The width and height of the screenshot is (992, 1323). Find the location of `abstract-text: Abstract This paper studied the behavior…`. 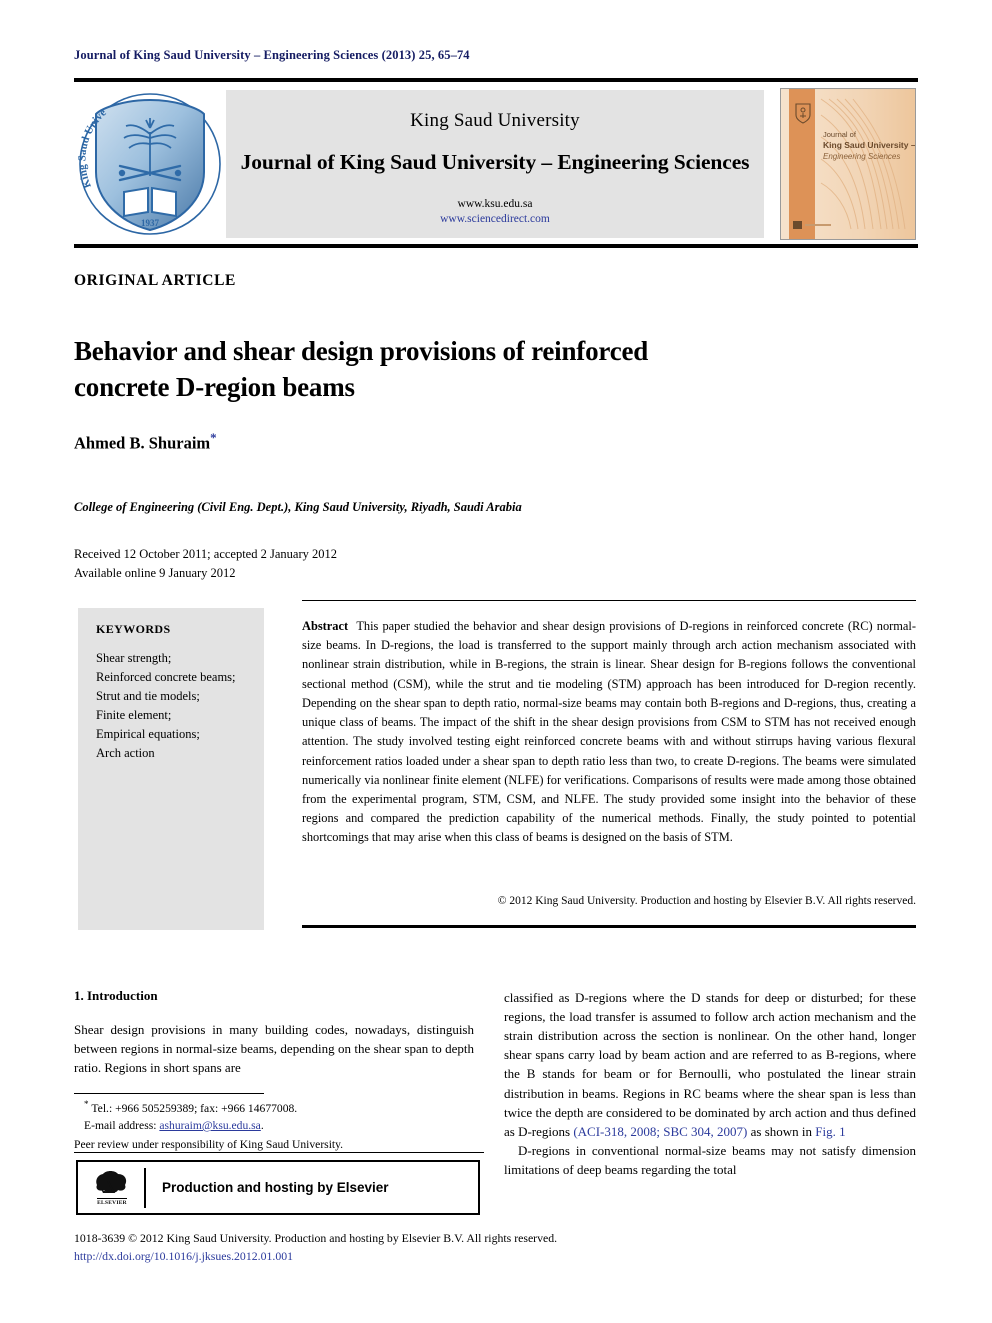

abstract-text: Abstract This paper studied the behavior… is located at coordinates (609, 732).